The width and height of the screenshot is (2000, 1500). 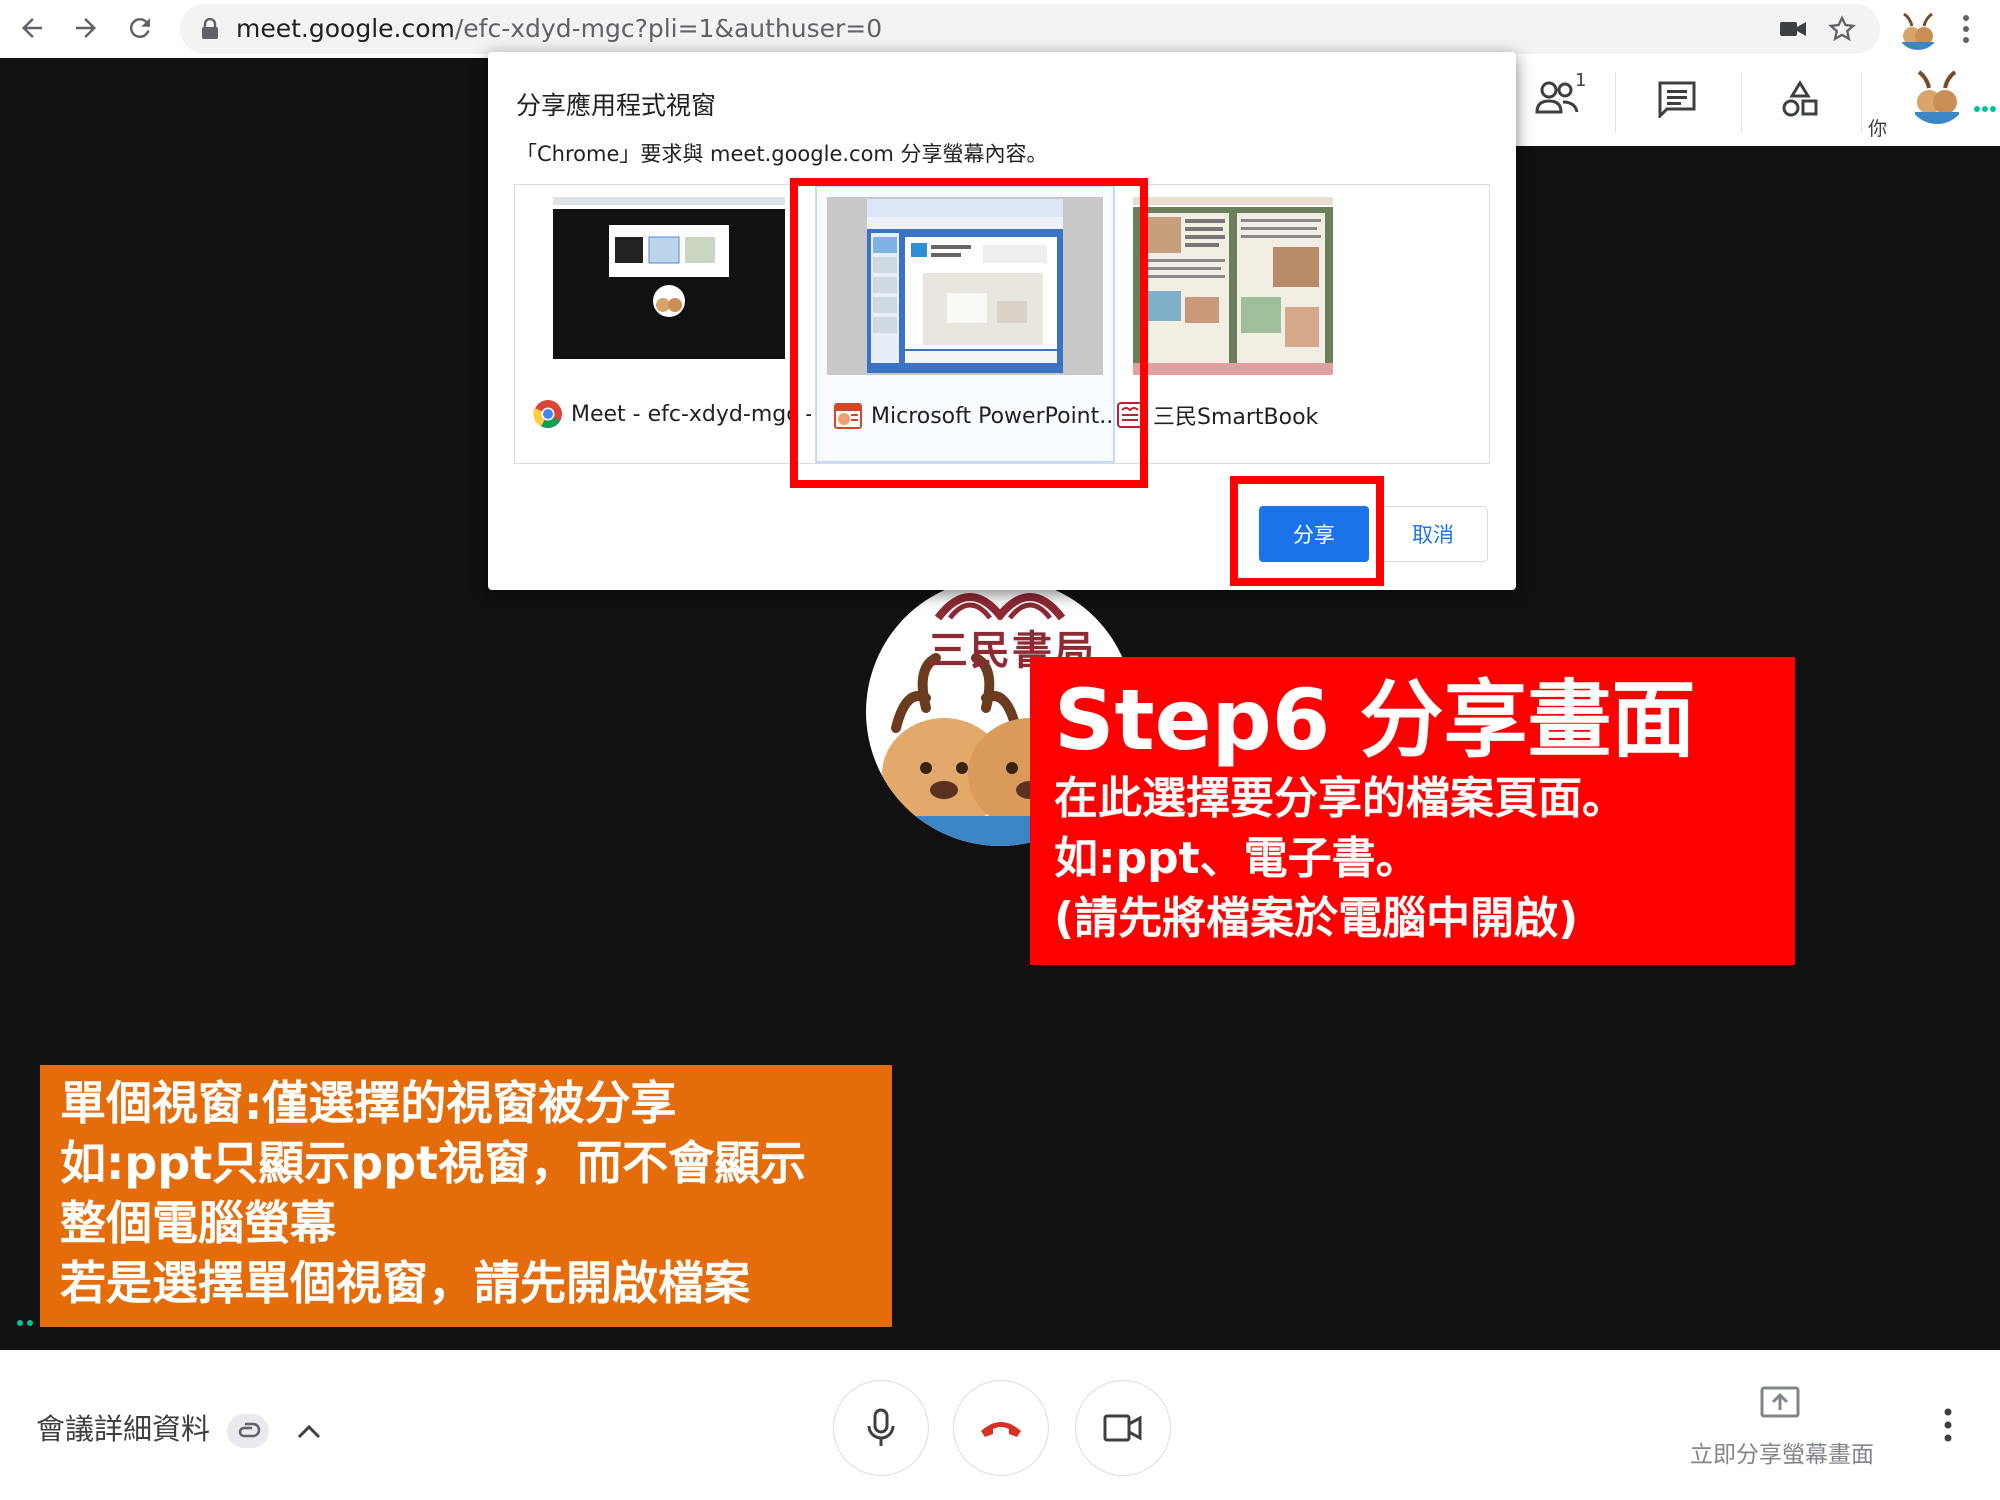 I want to click on attachment-icon, so click(x=248, y=1431).